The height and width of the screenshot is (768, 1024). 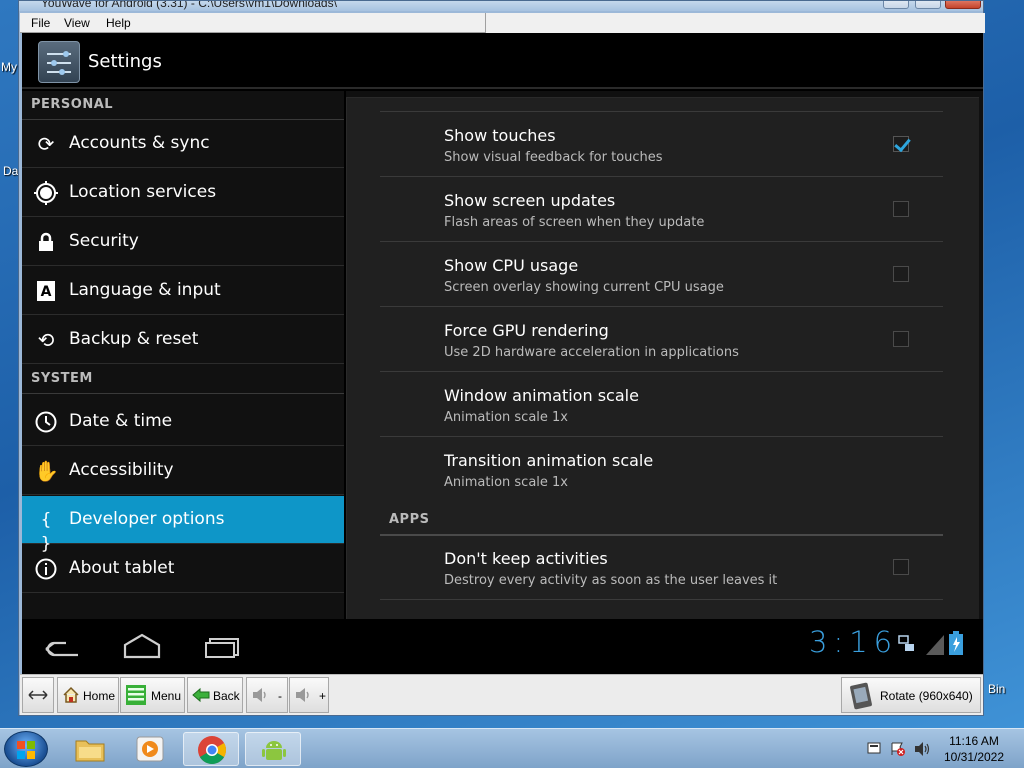 I want to click on show-touches-checkbox, so click(x=901, y=144).